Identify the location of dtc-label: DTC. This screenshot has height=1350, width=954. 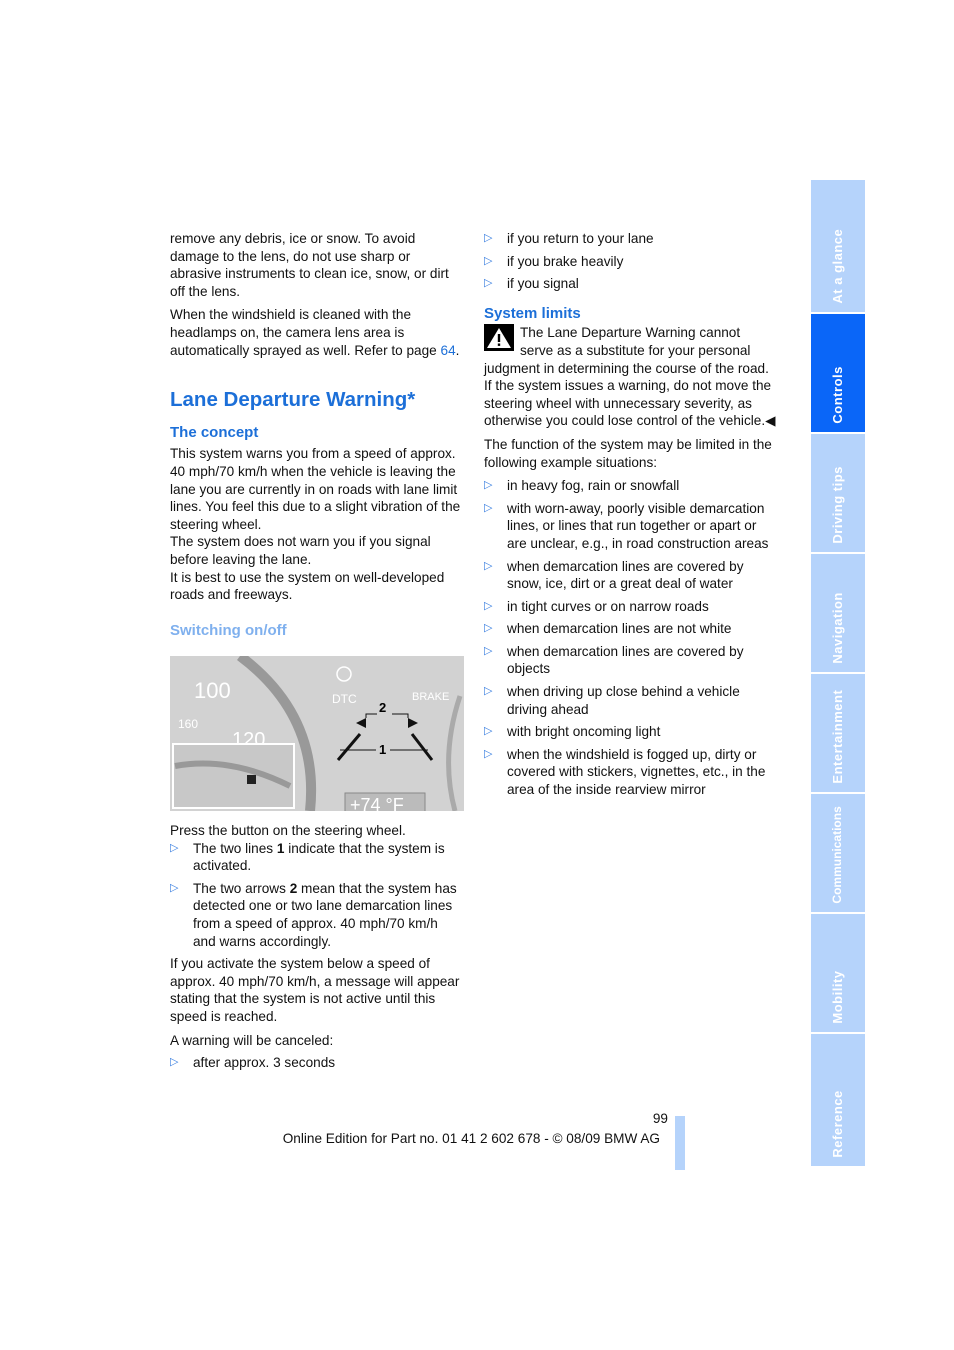
(344, 699).